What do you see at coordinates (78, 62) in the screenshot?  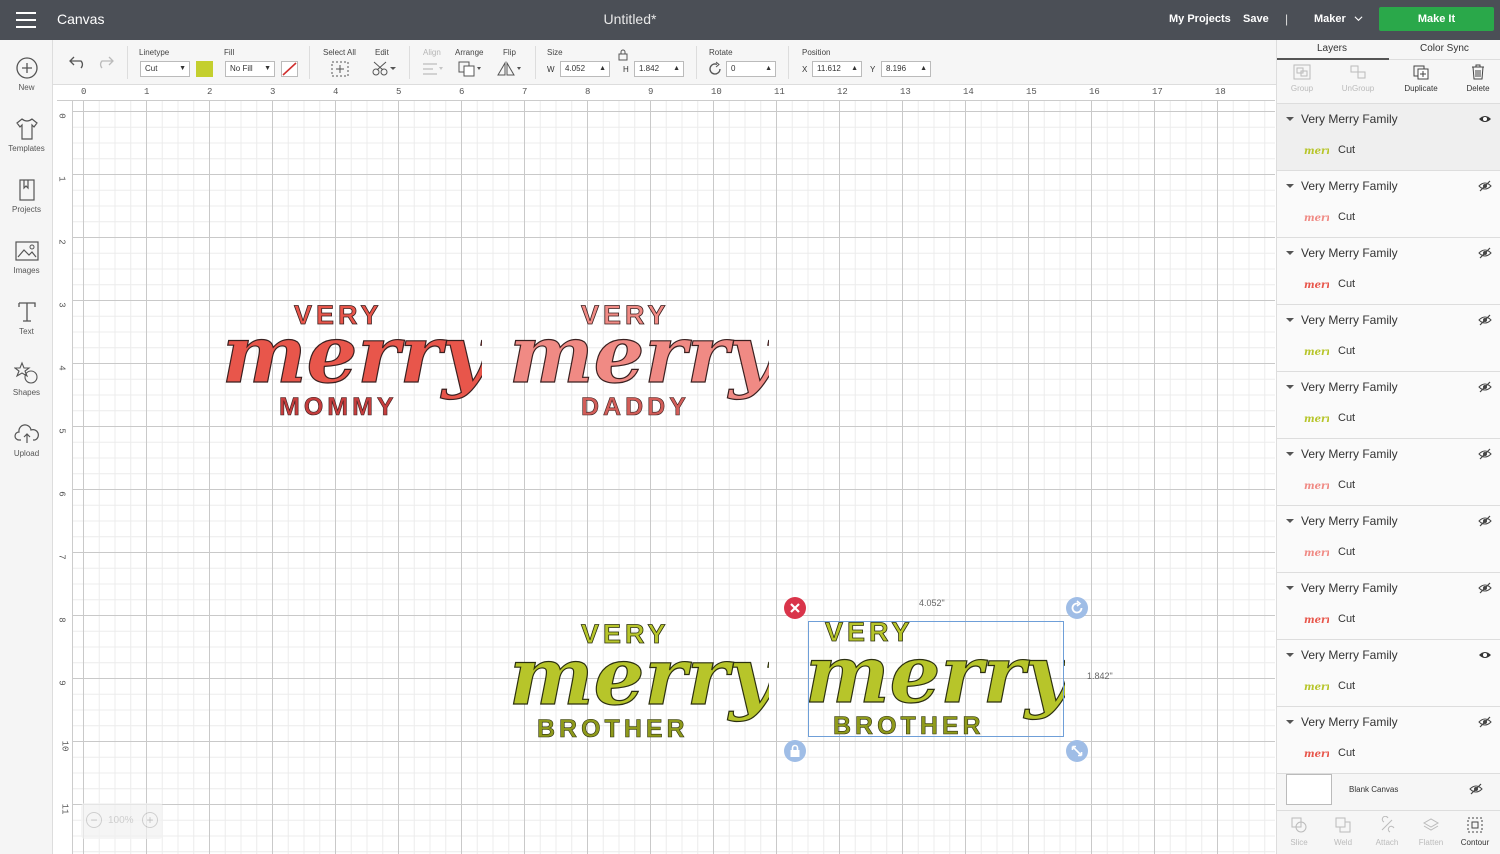 I see `undo-icon` at bounding box center [78, 62].